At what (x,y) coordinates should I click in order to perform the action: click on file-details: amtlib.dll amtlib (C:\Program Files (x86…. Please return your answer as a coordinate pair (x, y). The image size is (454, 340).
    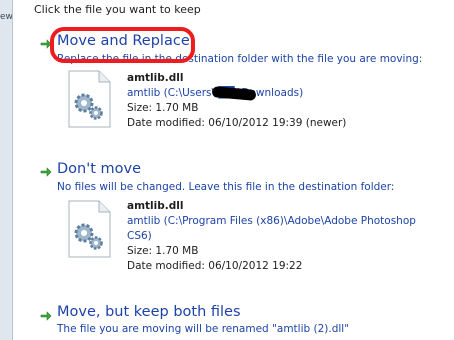
    Looking at the image, I should click on (271, 236).